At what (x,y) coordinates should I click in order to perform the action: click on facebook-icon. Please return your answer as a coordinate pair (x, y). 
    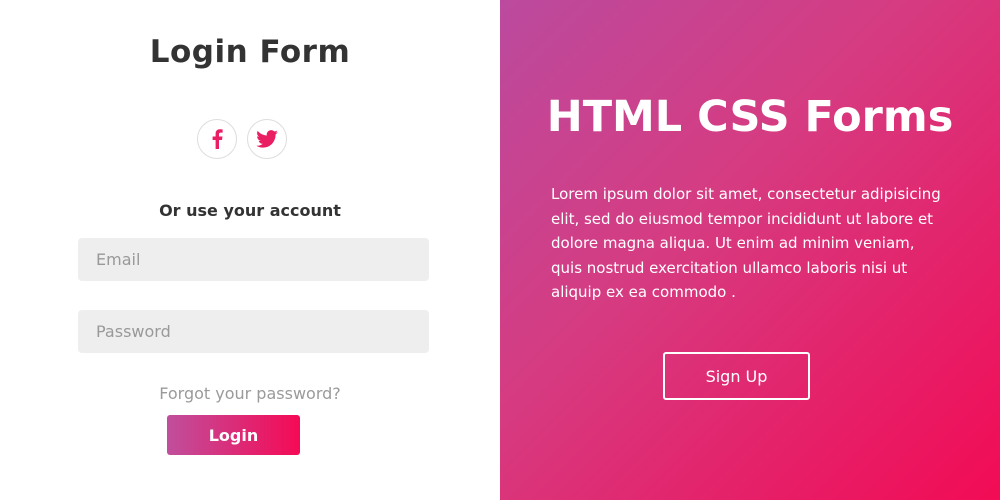
    Looking at the image, I should click on (217, 139).